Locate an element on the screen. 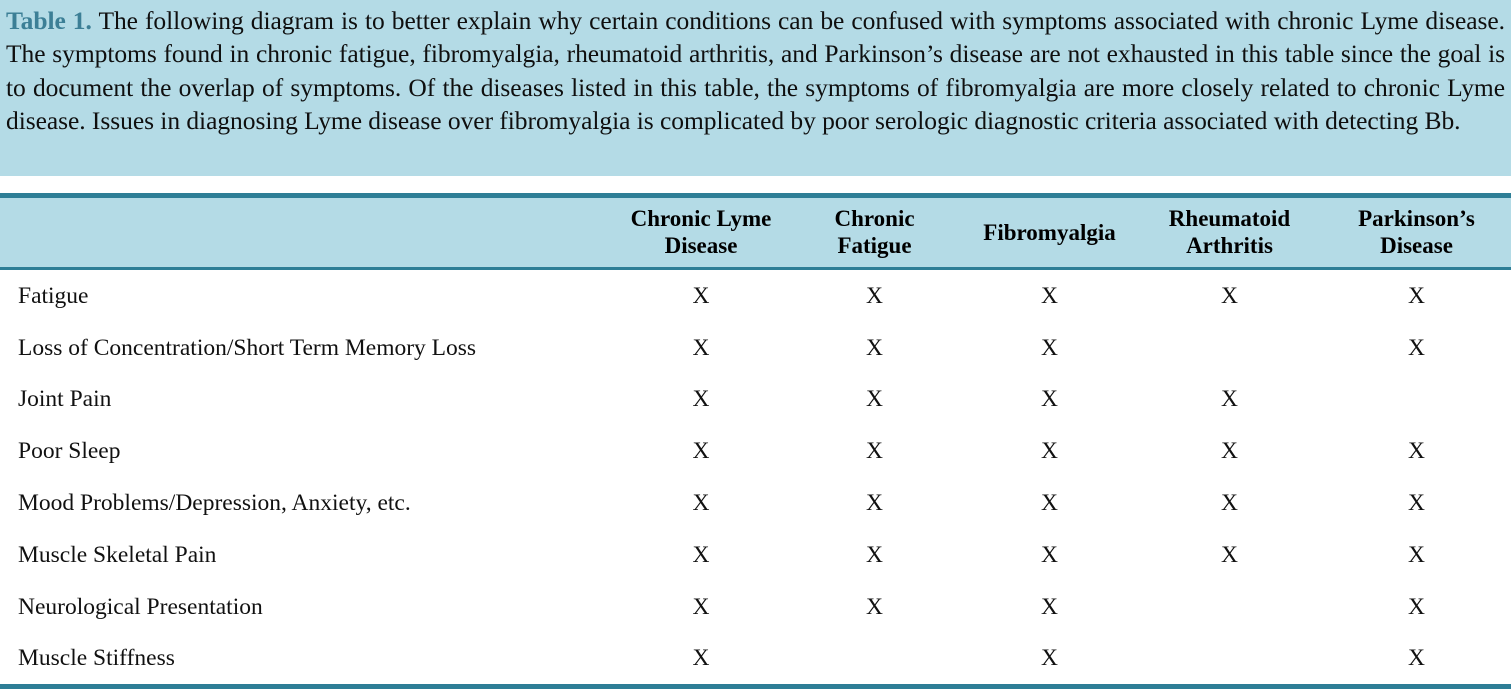  column-header-chronic-fatigue: Chronic Fatigue is located at coordinates (874, 231).